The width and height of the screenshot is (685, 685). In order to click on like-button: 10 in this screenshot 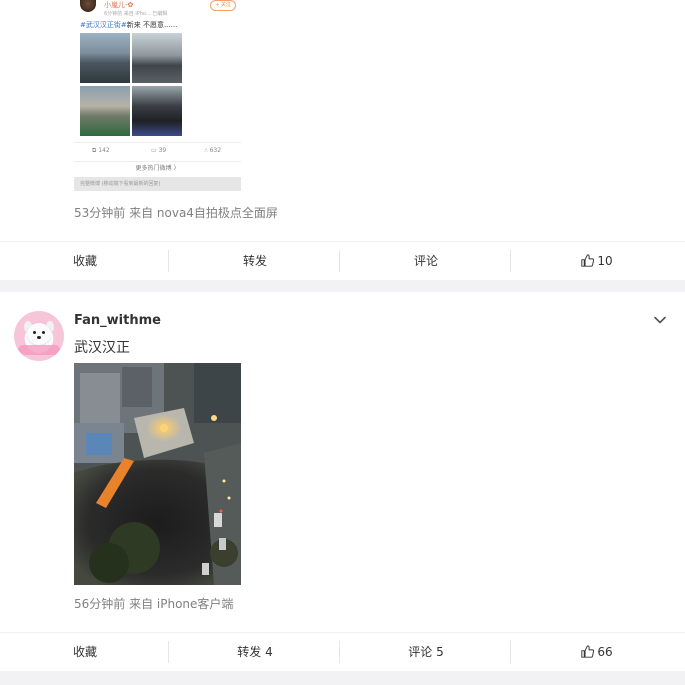, I will do `click(597, 261)`.